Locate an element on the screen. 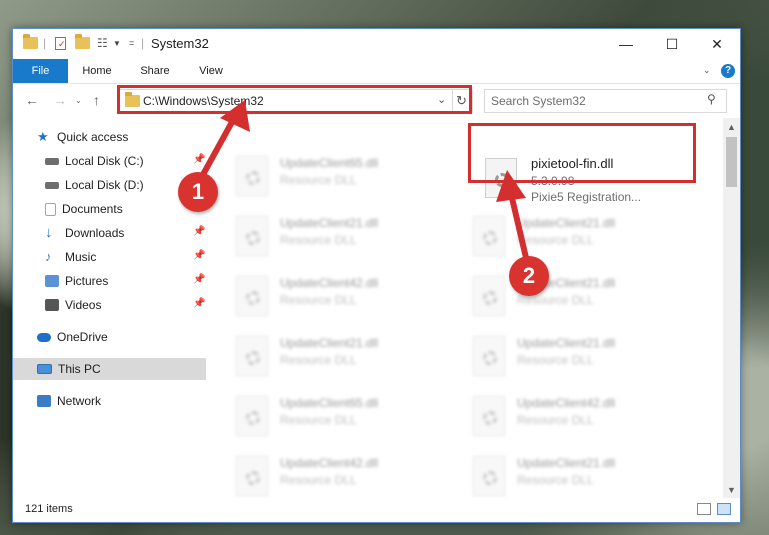  sidebar-item-videos: Videos 📌 is located at coordinates (109, 305).